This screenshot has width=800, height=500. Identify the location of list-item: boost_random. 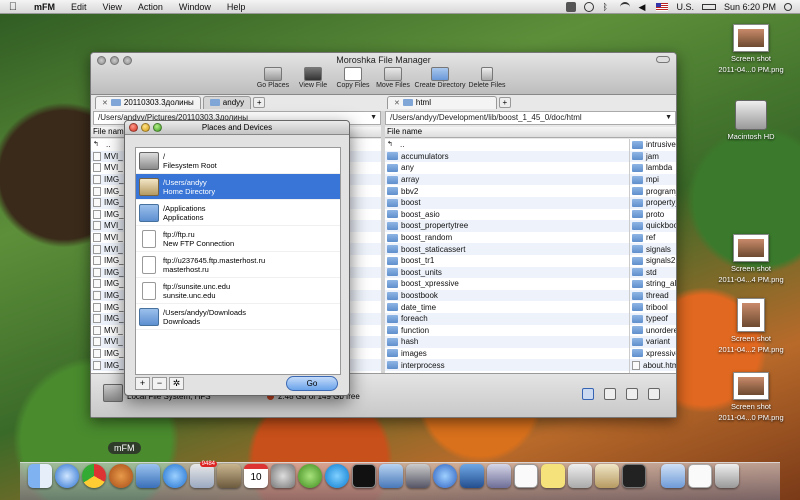
(507, 237).